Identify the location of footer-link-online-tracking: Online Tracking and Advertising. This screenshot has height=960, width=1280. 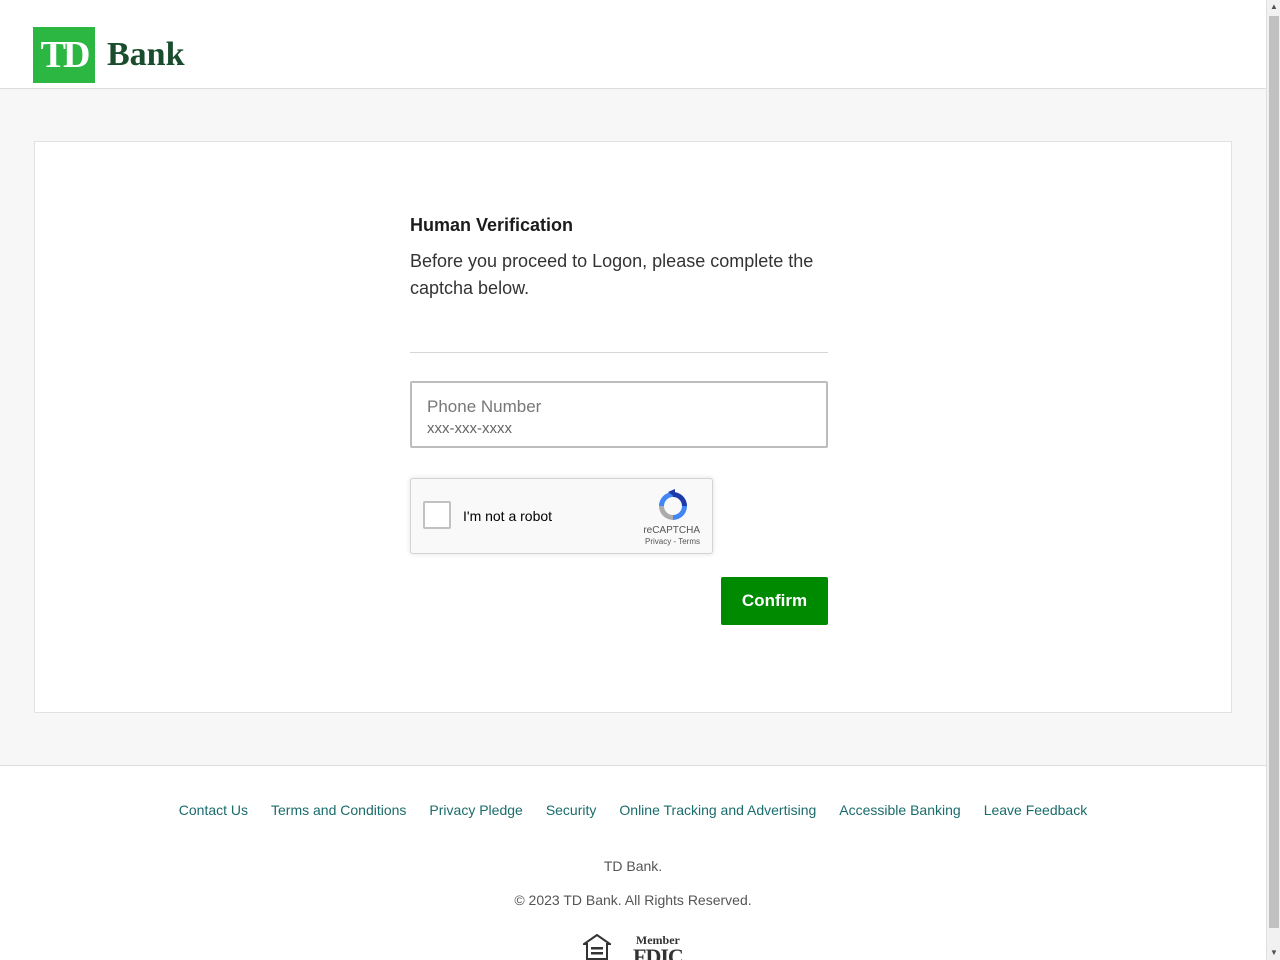
(717, 810).